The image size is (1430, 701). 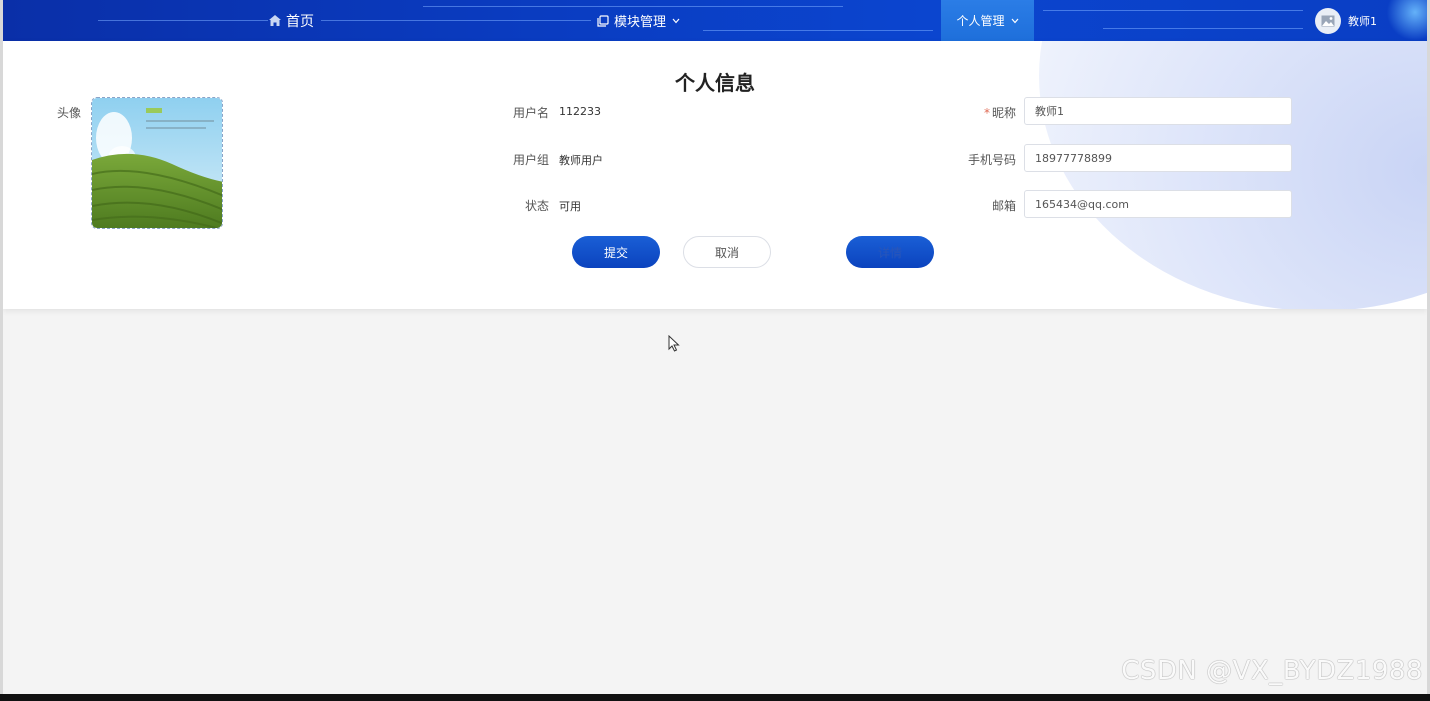 What do you see at coordinates (1407, 20) in the screenshot?
I see `nav-decor-glow` at bounding box center [1407, 20].